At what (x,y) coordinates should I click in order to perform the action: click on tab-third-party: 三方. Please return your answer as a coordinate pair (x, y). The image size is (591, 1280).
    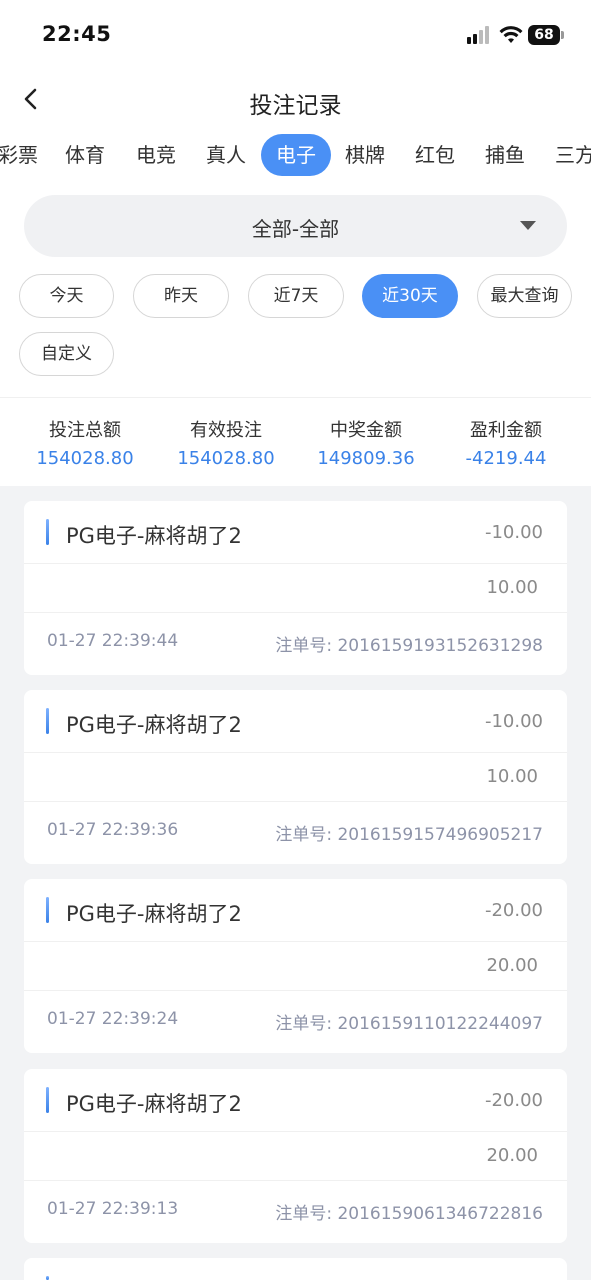
    Looking at the image, I should click on (571, 155).